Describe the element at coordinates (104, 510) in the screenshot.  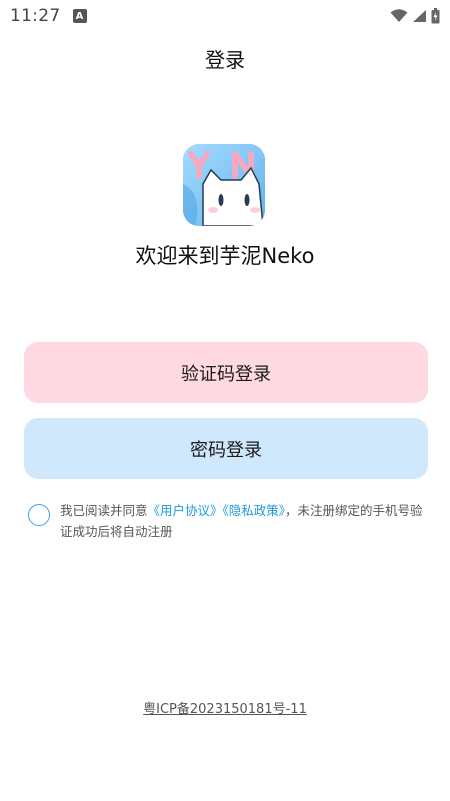
I see `agreement-prefix: 我已阅读并同意` at that location.